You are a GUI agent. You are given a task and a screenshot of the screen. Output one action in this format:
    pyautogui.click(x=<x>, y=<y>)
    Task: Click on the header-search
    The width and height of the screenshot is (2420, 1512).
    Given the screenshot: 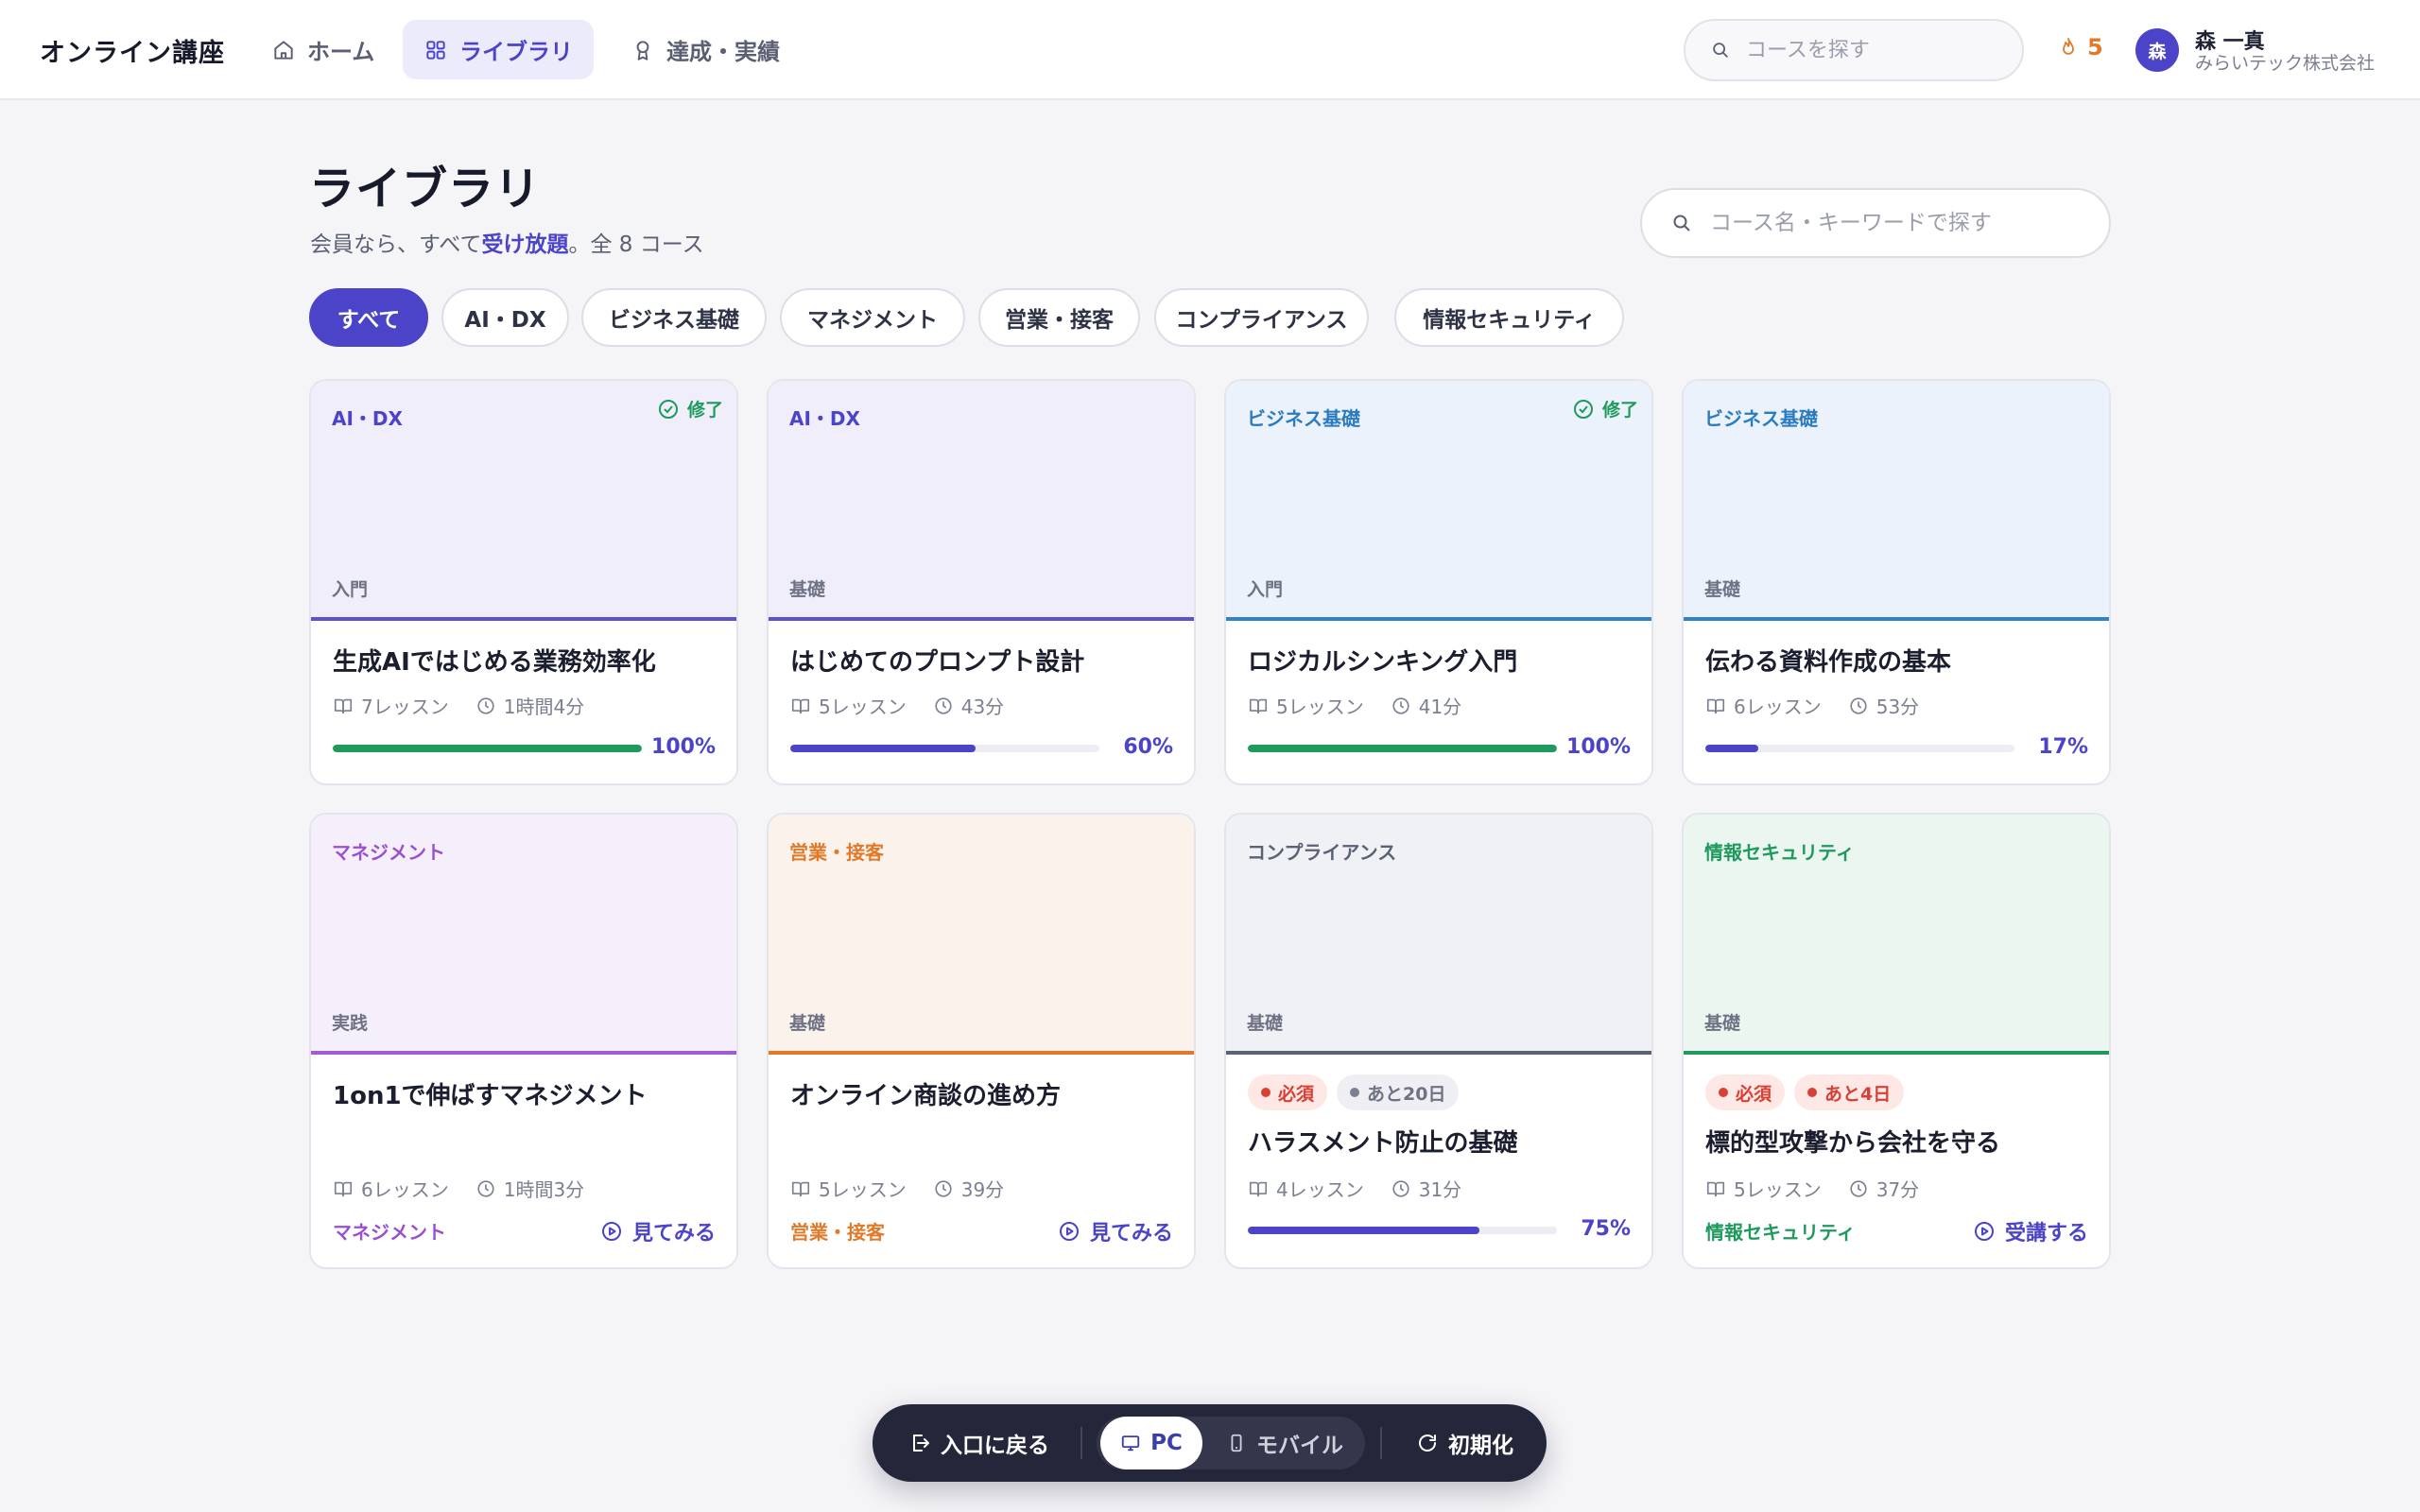 What is the action you would take?
    pyautogui.click(x=1854, y=50)
    